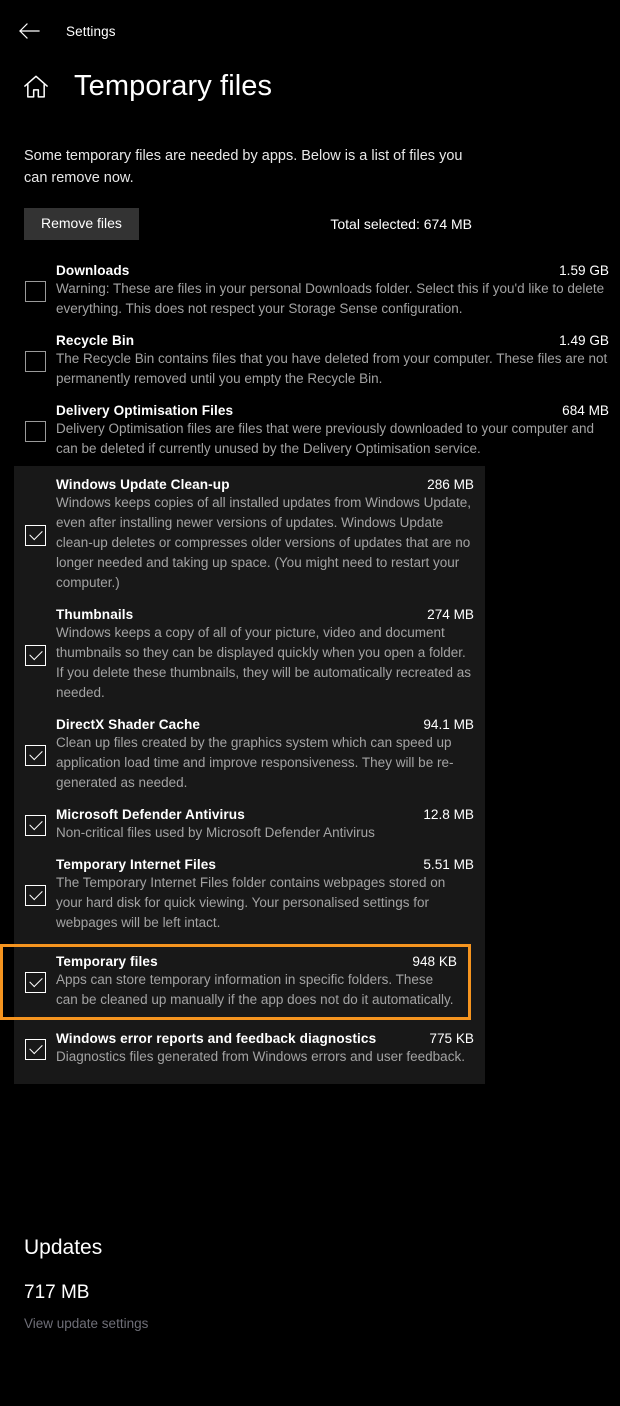  What do you see at coordinates (265, 864) in the screenshot?
I see `file-category-header: Temporary Internet Files 5.51 MB` at bounding box center [265, 864].